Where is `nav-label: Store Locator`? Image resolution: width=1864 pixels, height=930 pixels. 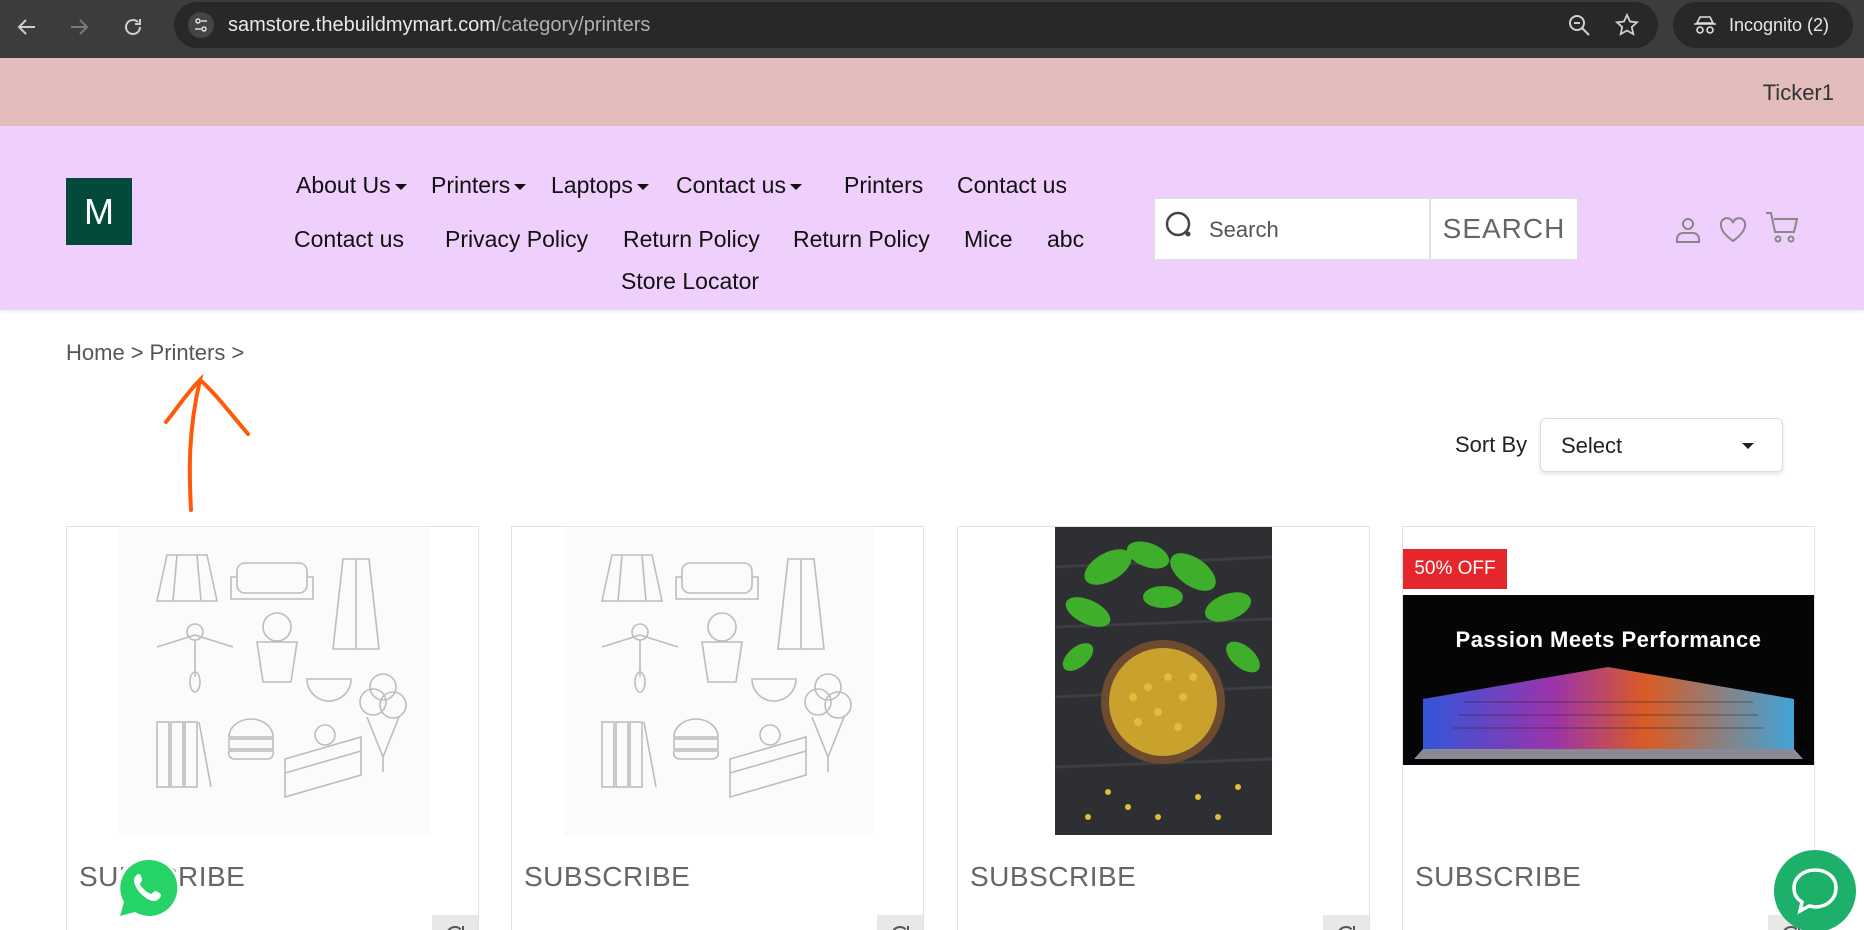
nav-label: Store Locator is located at coordinates (690, 281).